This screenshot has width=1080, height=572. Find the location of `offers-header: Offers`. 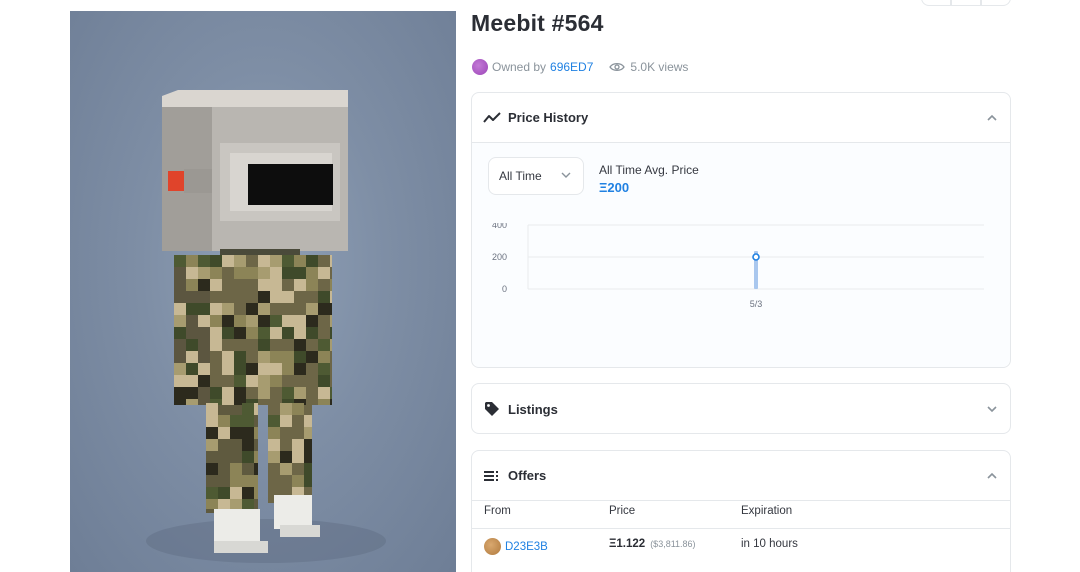

offers-header: Offers is located at coordinates (741, 476).